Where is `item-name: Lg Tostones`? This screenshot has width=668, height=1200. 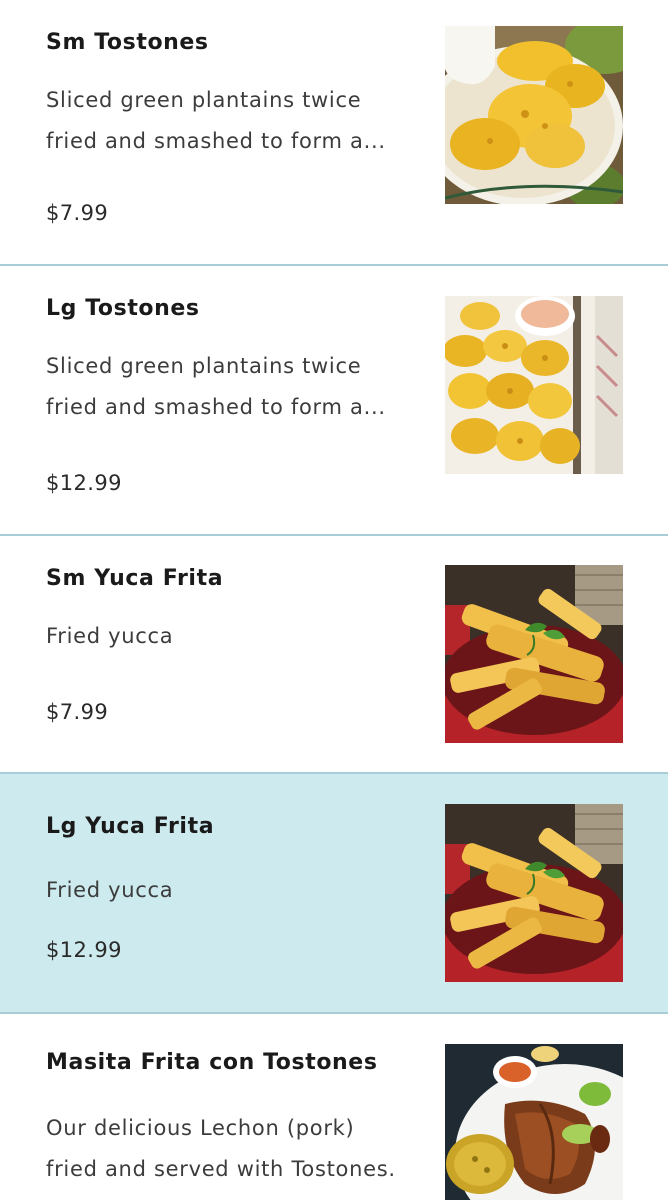
item-name: Lg Tostones is located at coordinates (123, 308).